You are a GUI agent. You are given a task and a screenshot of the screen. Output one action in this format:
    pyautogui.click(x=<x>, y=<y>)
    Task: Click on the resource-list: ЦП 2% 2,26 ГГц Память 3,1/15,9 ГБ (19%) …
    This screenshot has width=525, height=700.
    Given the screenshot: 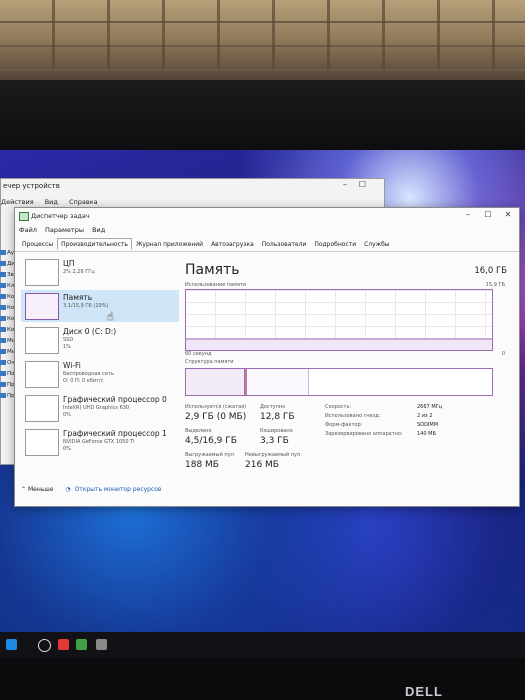 What is the action you would take?
    pyautogui.click(x=100, y=361)
    